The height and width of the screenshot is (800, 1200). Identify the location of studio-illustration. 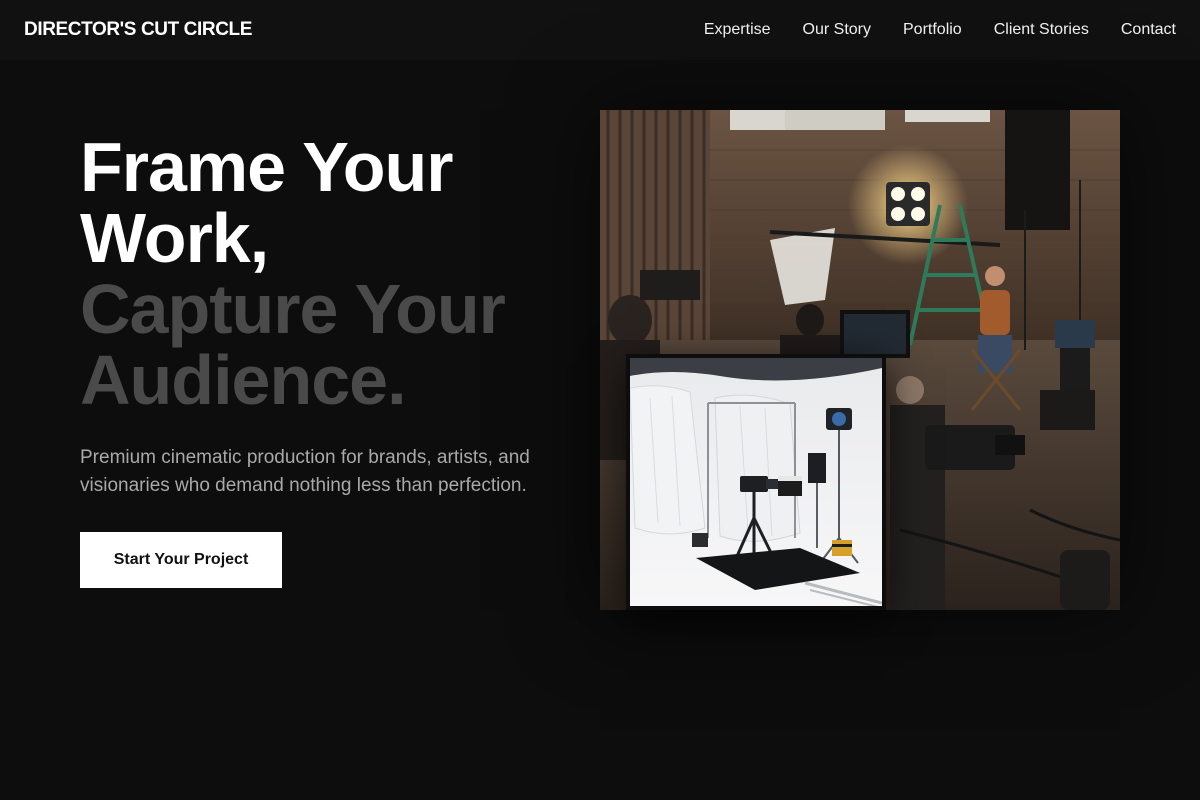
(756, 482).